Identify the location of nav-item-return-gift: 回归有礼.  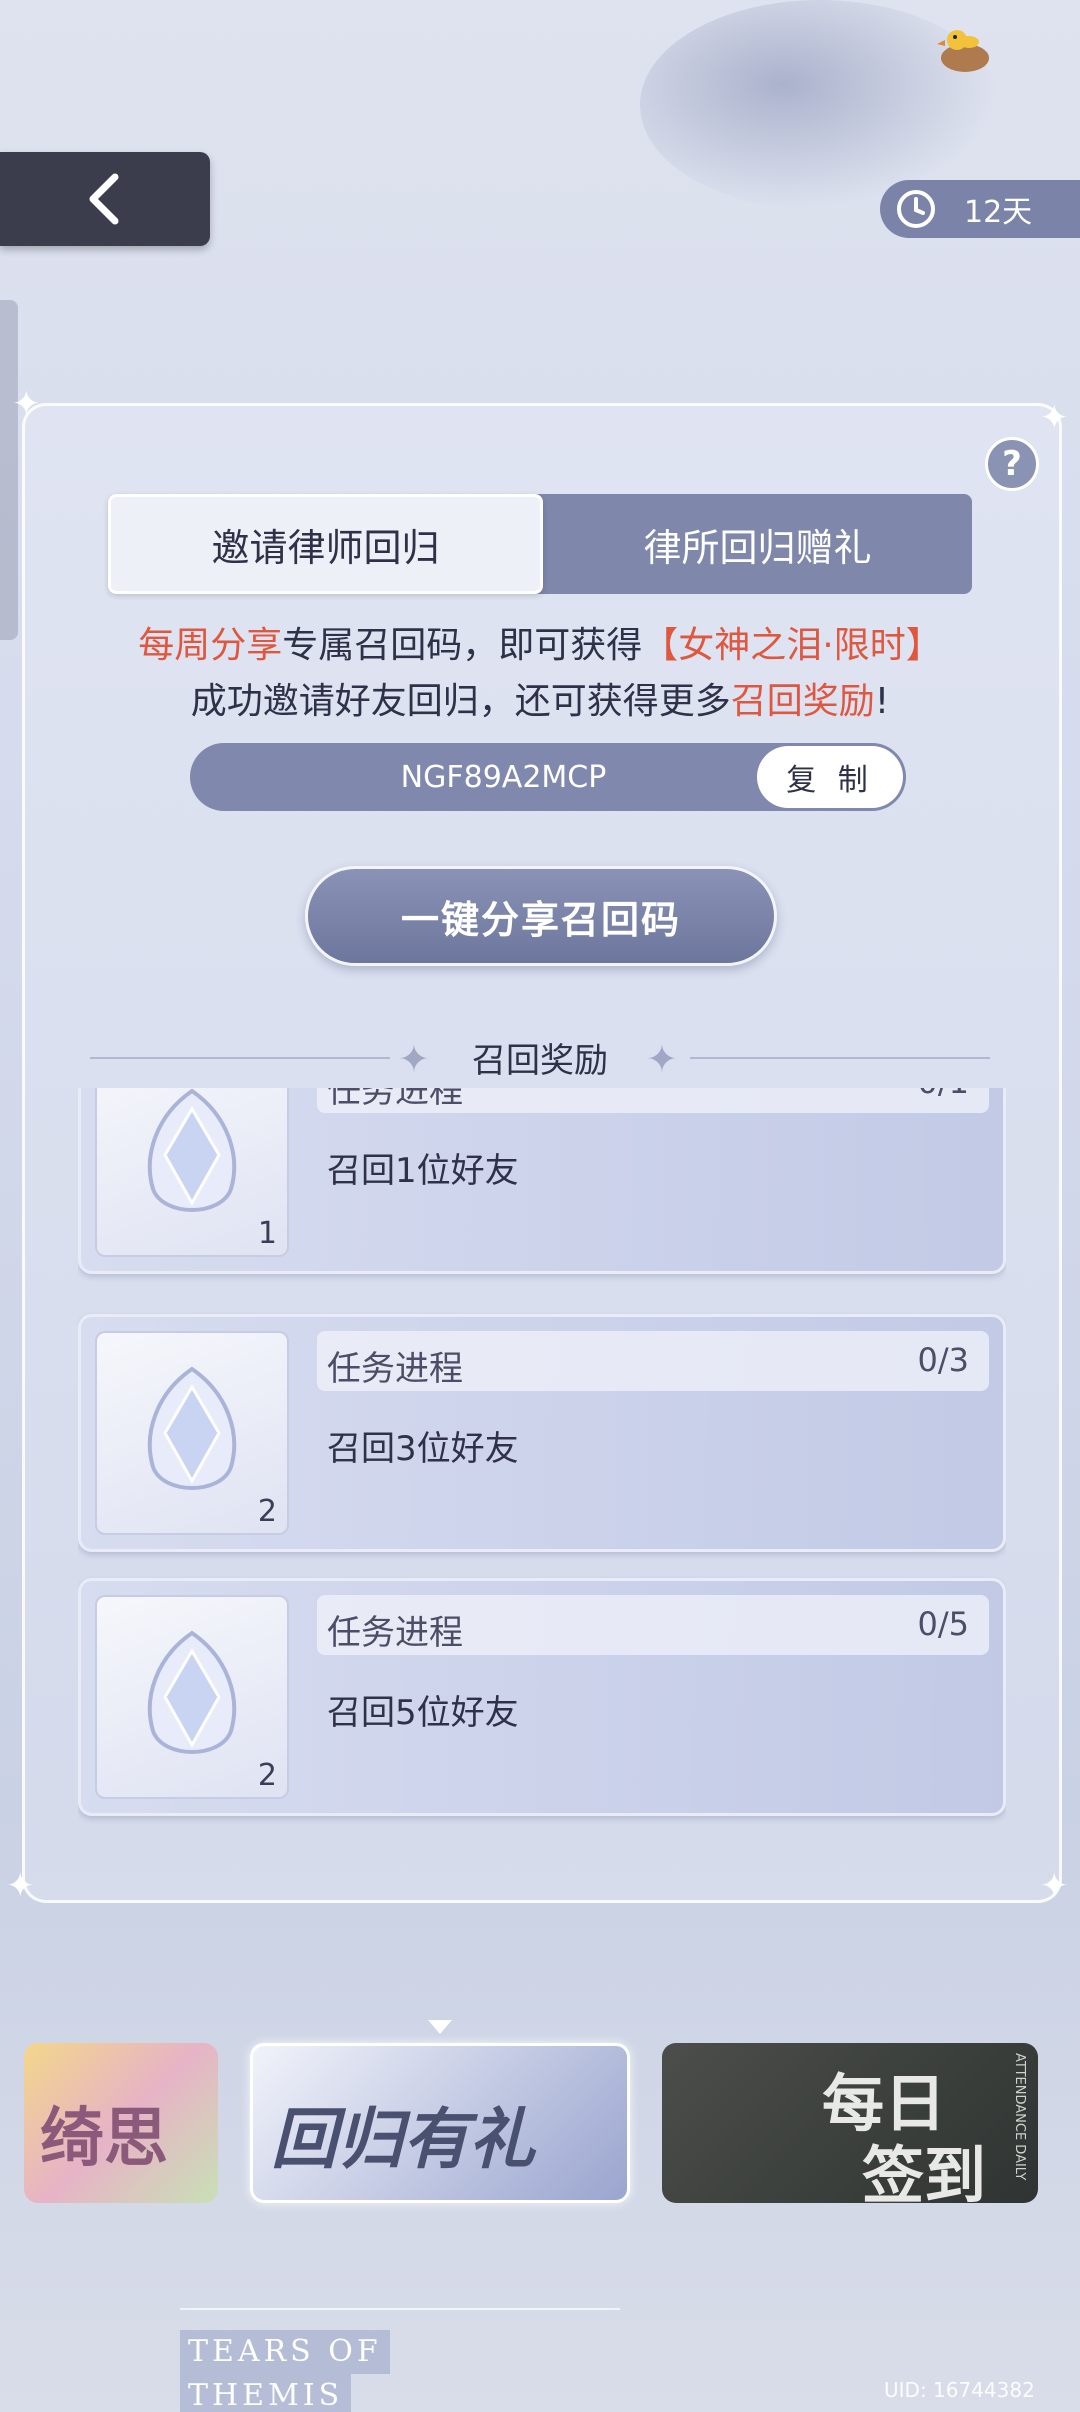
(440, 2123).